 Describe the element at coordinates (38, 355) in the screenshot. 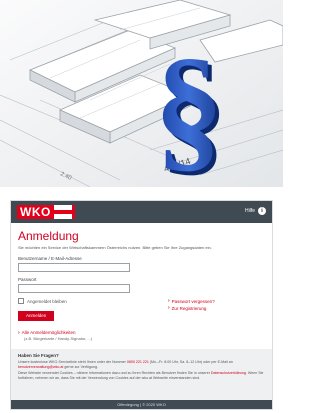

I see `info-heading: Haben Sie Fragen?` at that location.